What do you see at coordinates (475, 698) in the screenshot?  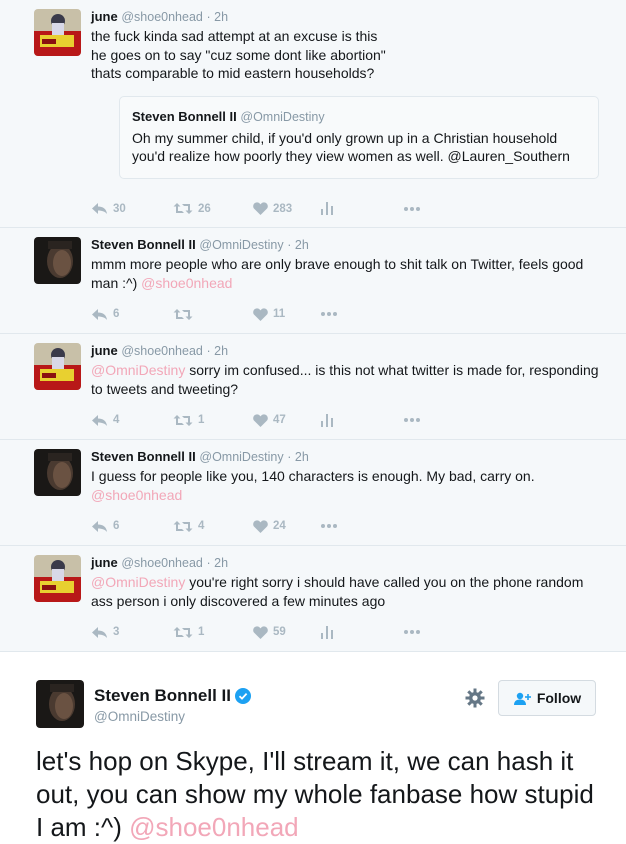 I see `gear-icon` at bounding box center [475, 698].